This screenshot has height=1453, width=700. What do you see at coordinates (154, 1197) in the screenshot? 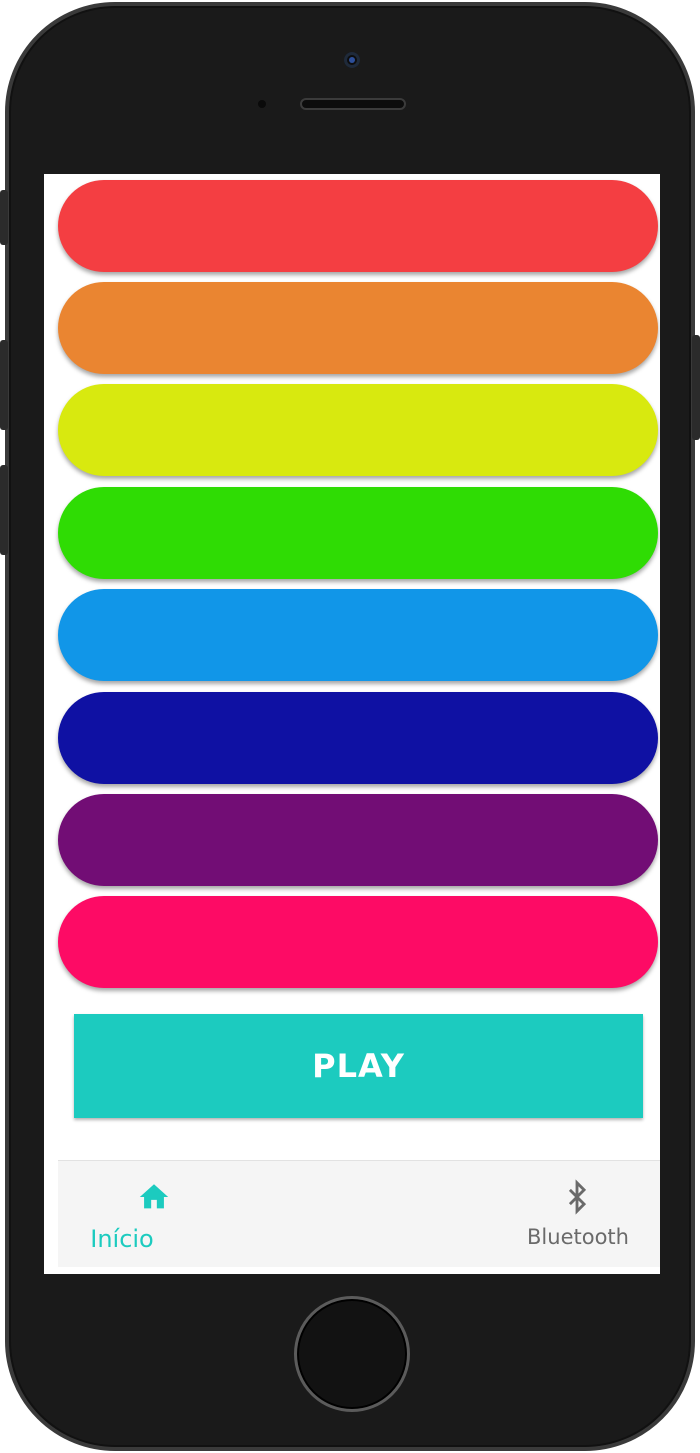
I see `home-icon` at bounding box center [154, 1197].